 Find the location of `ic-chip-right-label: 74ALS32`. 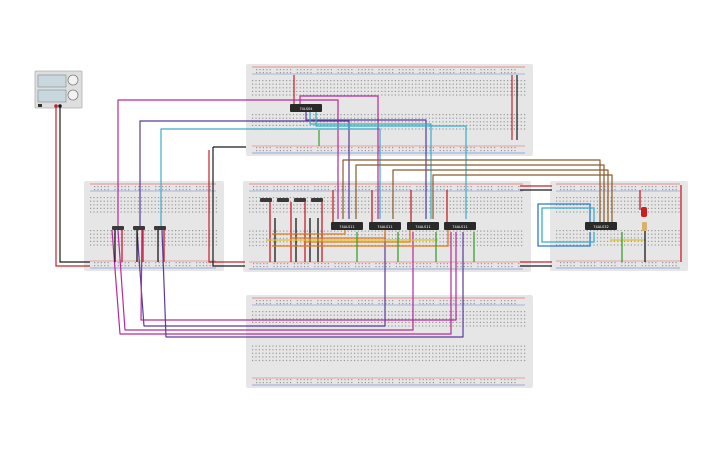

ic-chip-right-label: 74ALS32 is located at coordinates (600, 227).